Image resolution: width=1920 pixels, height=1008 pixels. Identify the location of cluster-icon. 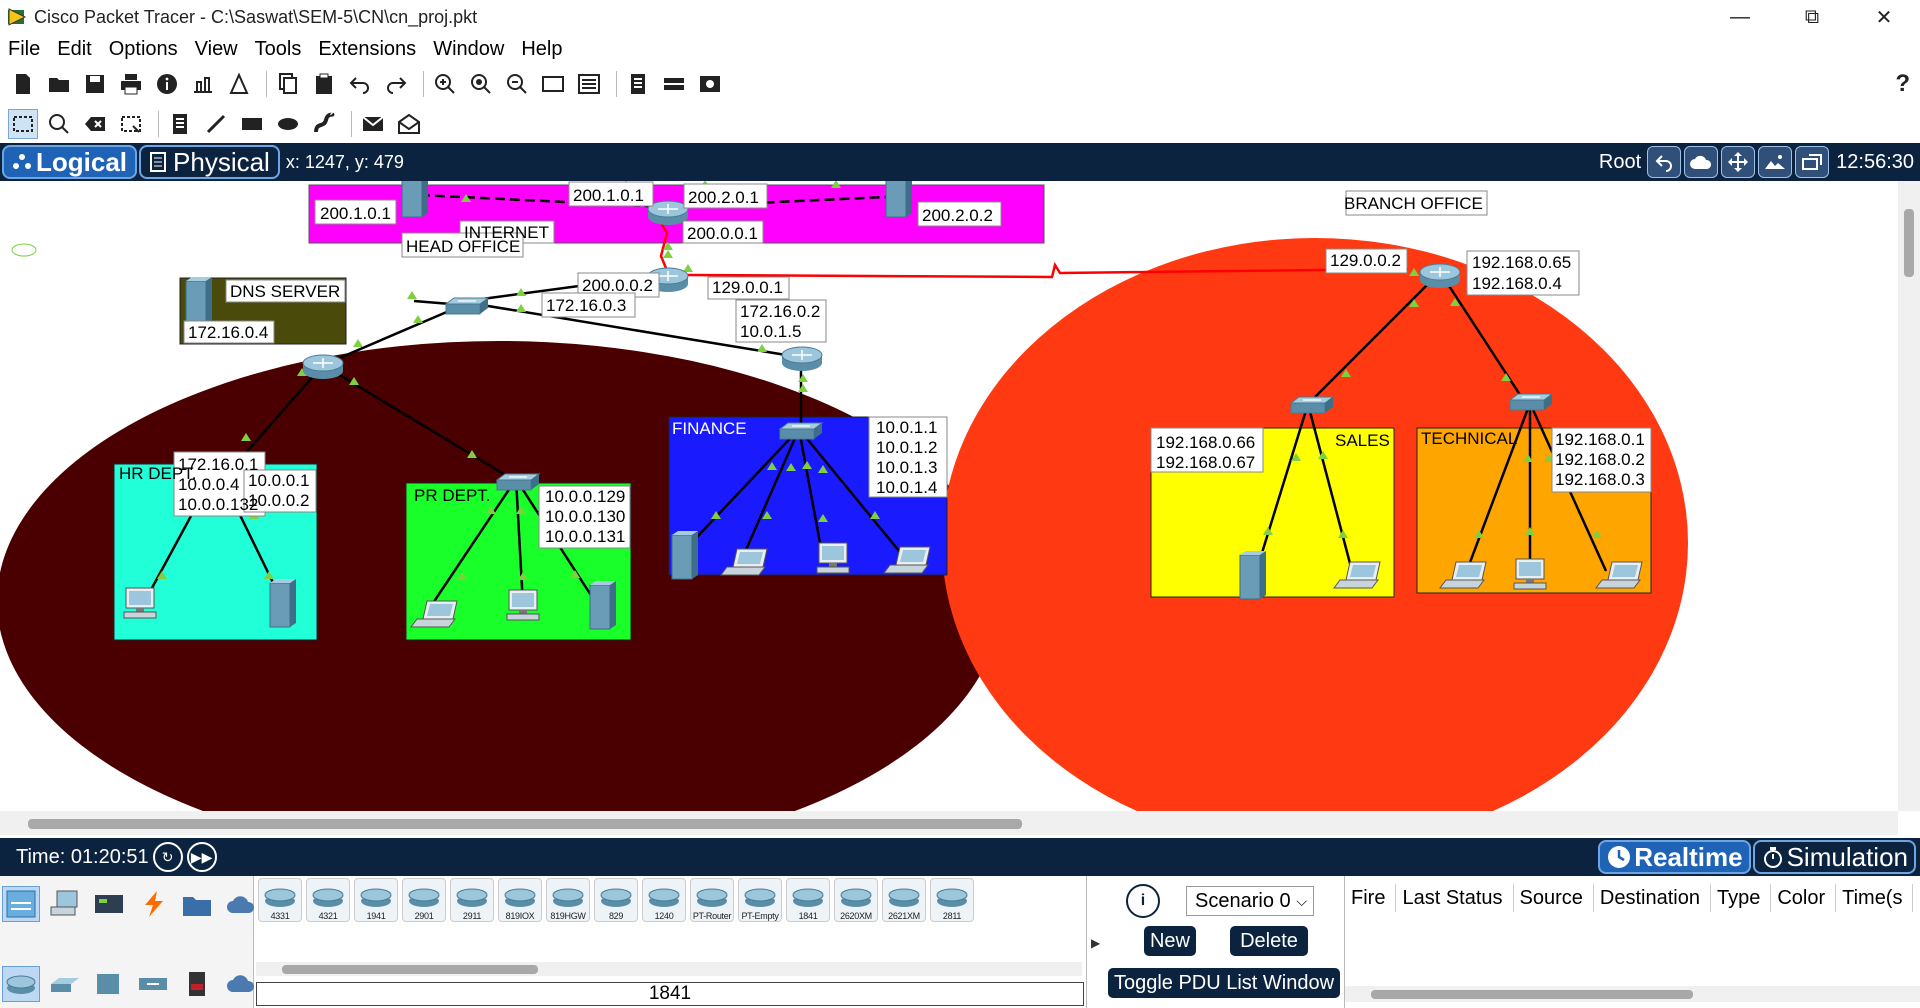
(674, 84).